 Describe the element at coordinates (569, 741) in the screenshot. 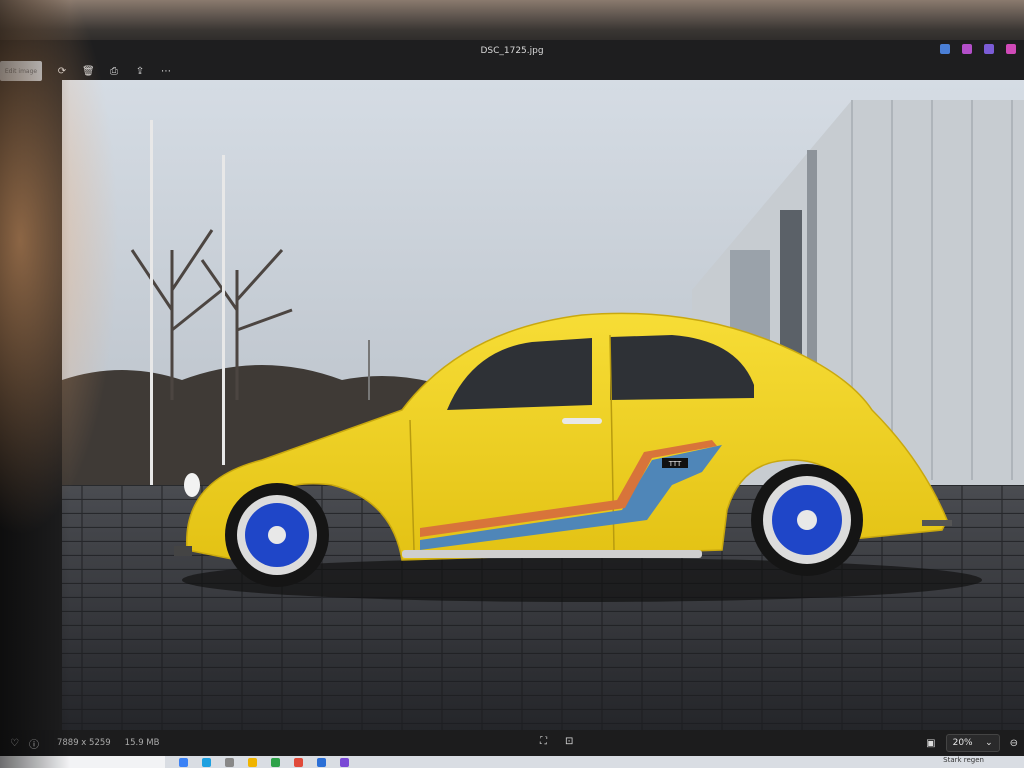

I see `actual-size-icon: ⊡` at that location.